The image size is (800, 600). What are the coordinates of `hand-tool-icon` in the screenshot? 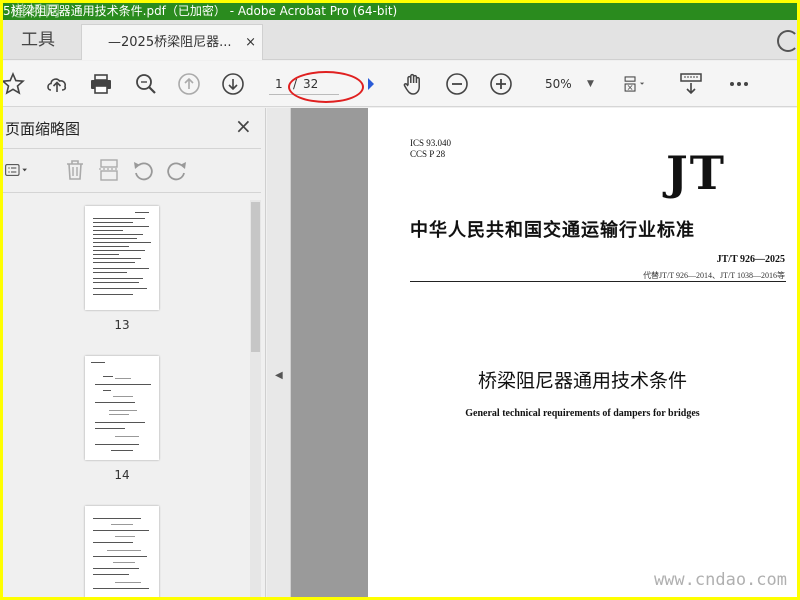 It's located at (413, 84).